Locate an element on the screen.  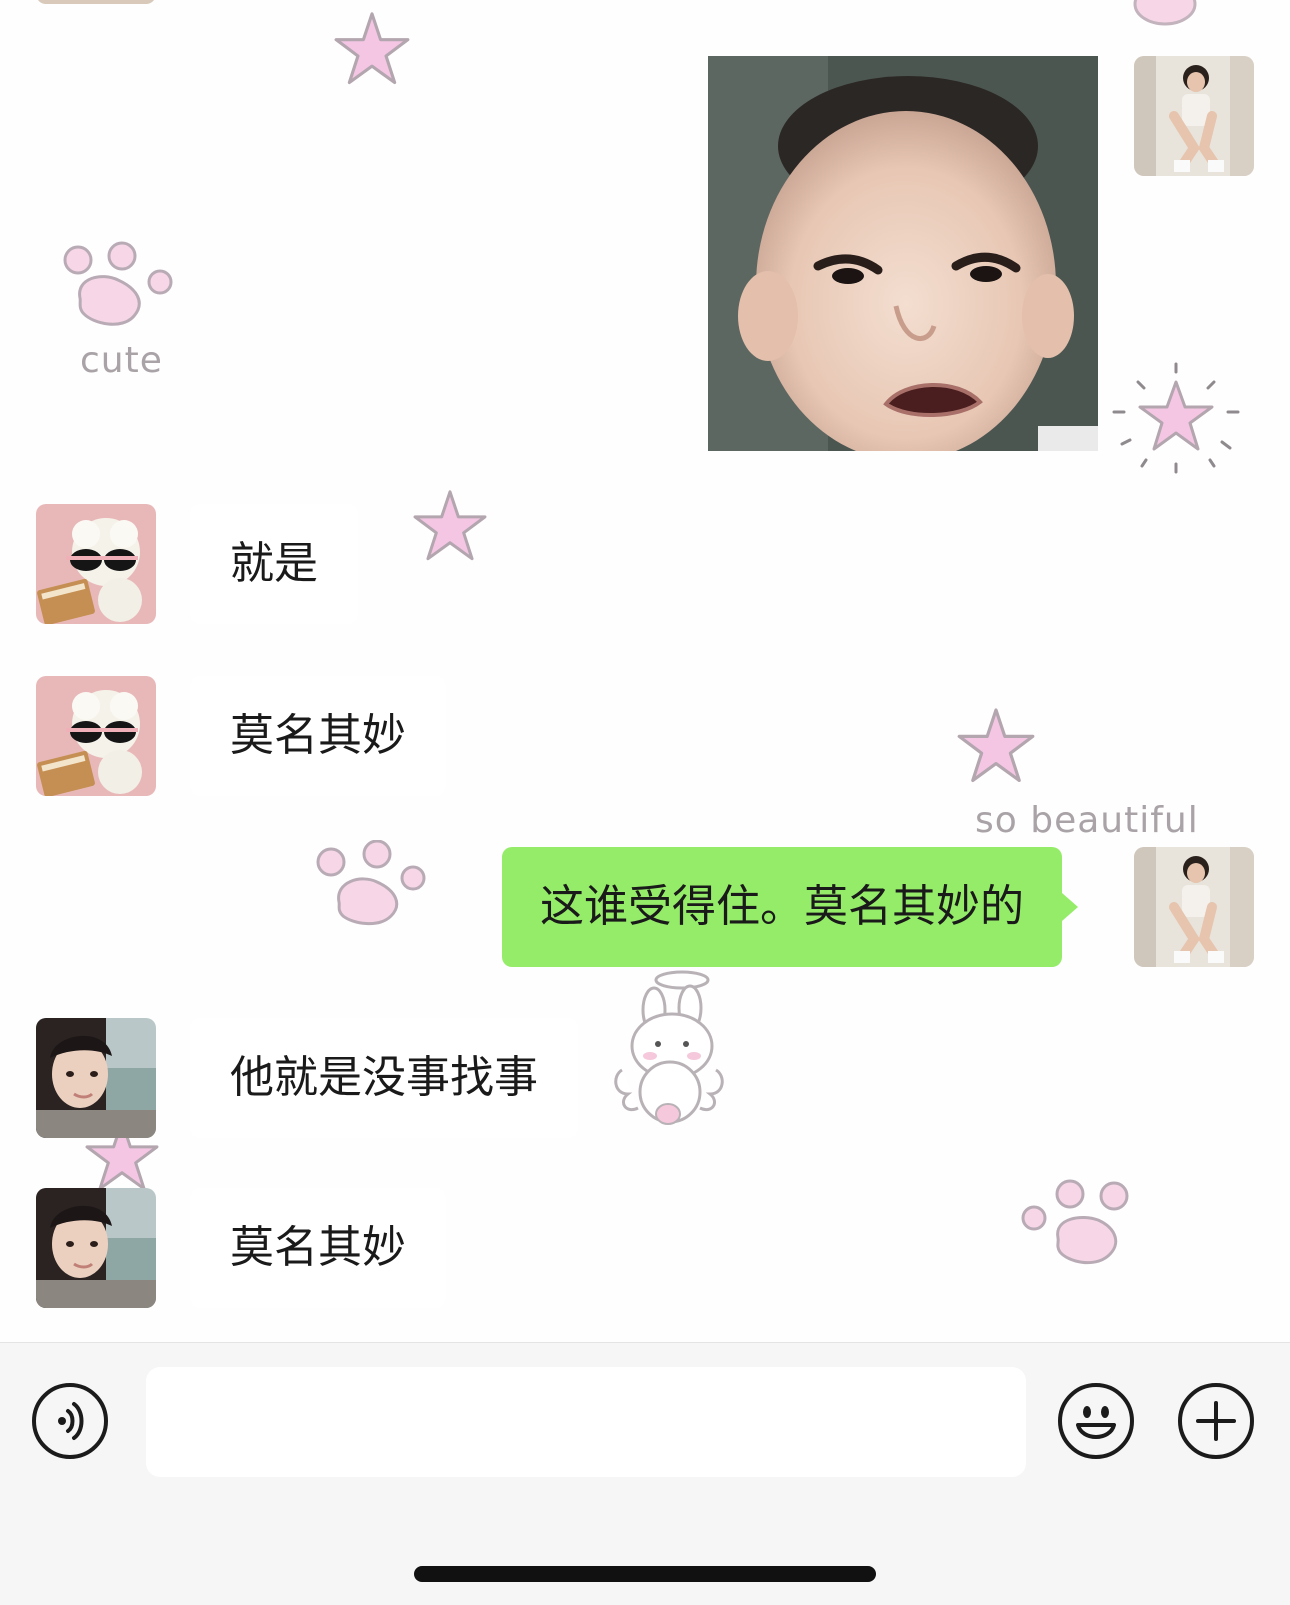
plus-button is located at coordinates (1216, 1421).